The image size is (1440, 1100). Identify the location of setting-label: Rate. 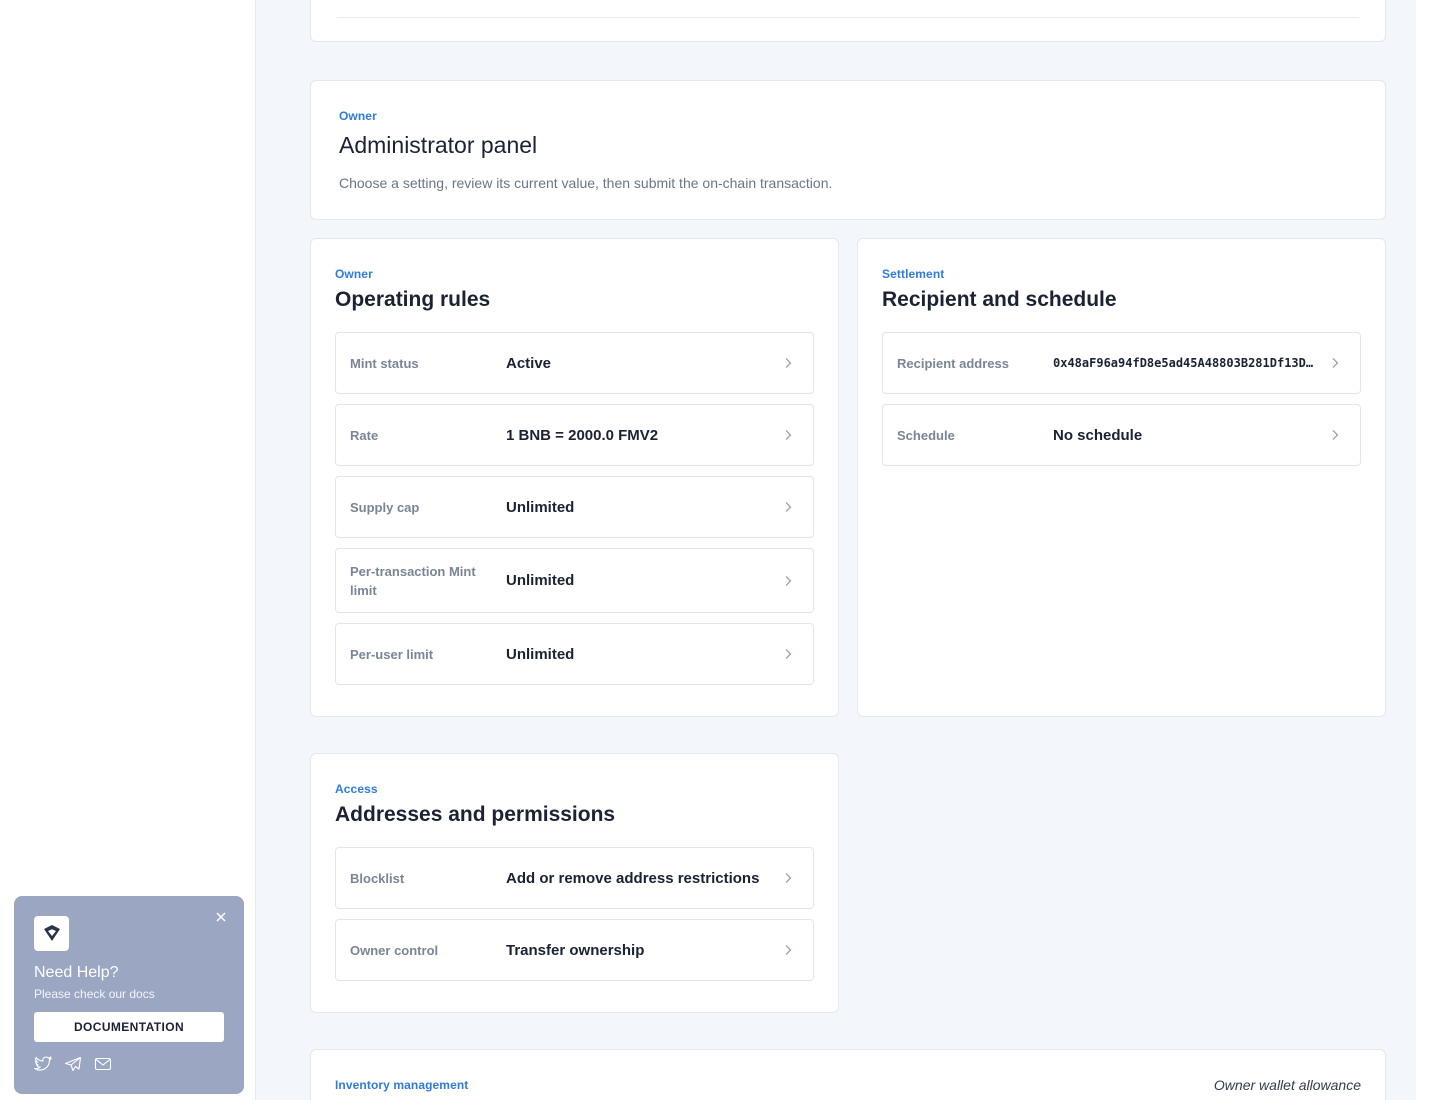
(364, 435).